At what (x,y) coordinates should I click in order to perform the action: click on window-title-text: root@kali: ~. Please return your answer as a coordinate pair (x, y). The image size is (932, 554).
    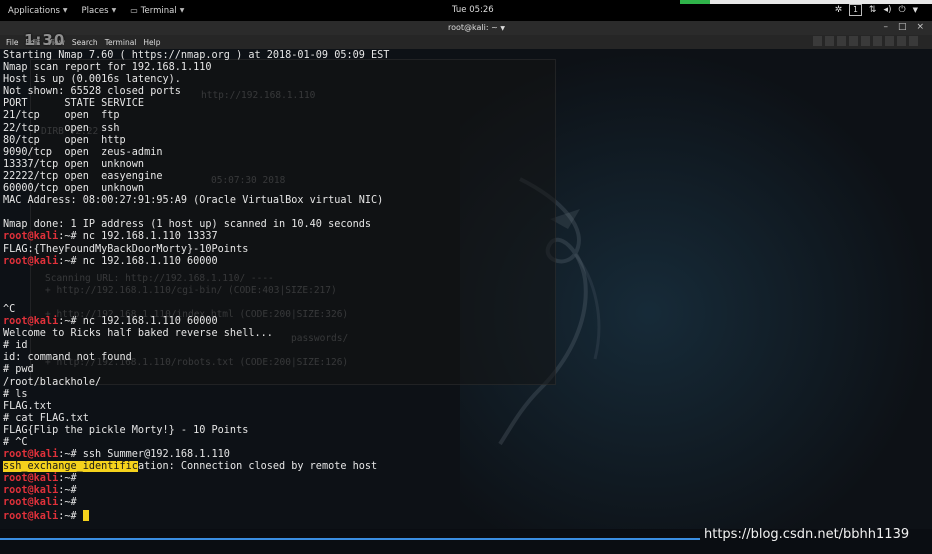
    Looking at the image, I should click on (473, 27).